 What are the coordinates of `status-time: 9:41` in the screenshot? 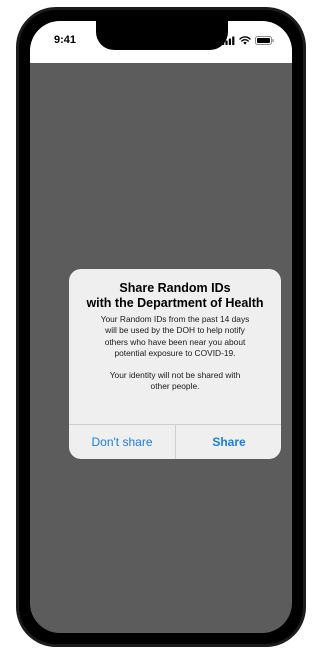 It's located at (65, 40).